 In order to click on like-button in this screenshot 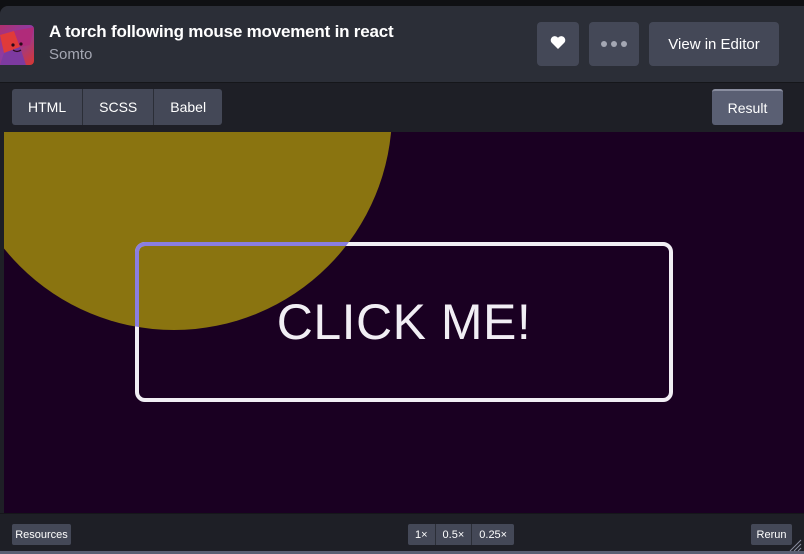, I will do `click(558, 44)`.